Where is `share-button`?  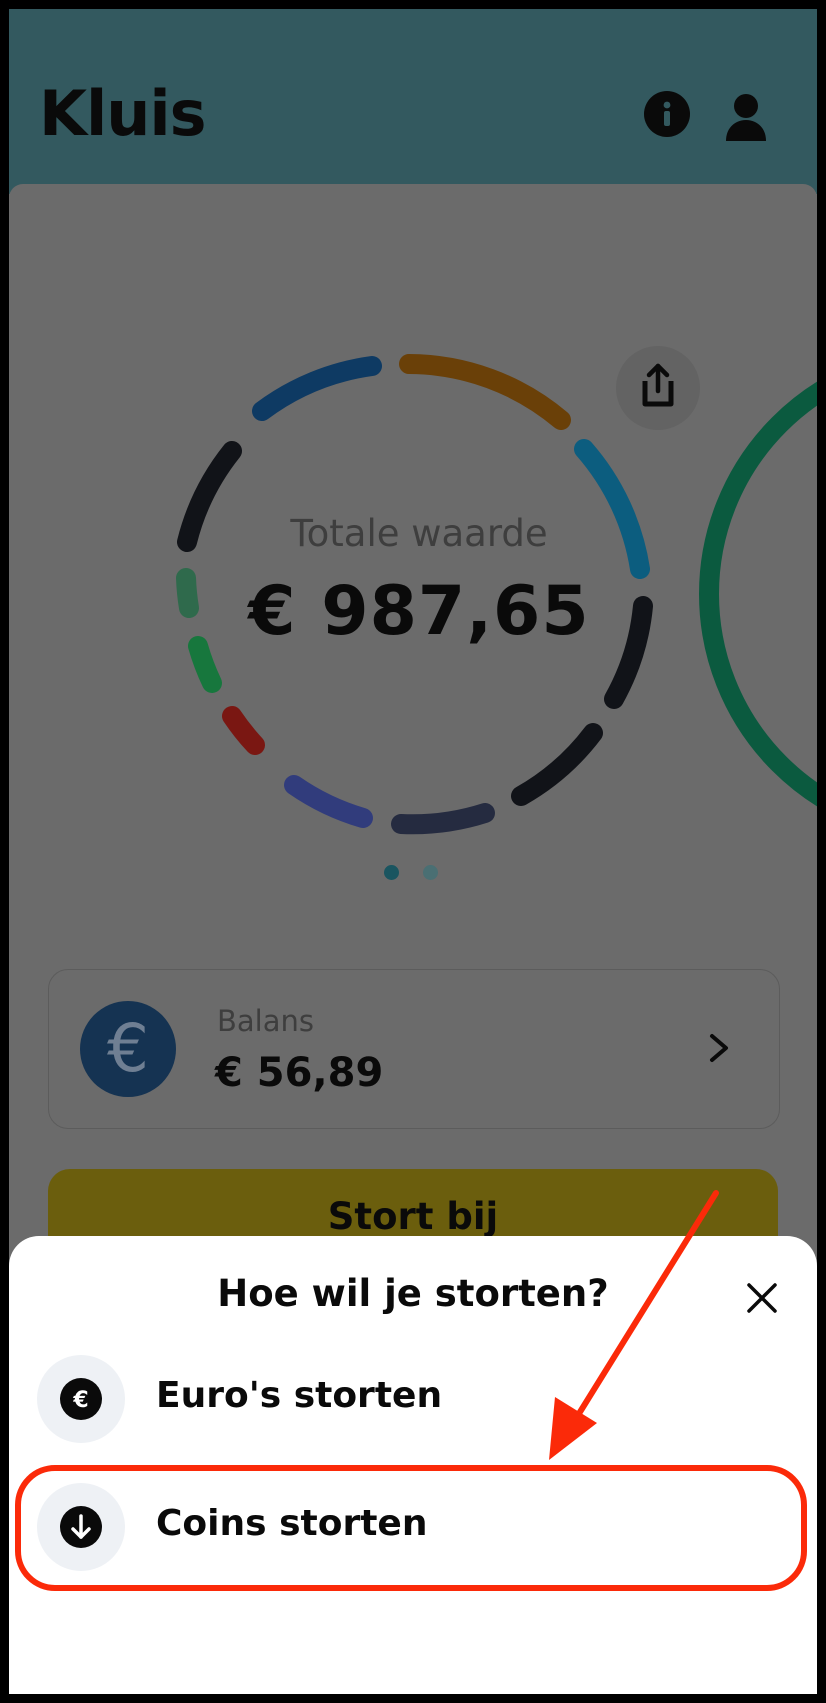
share-button is located at coordinates (658, 388).